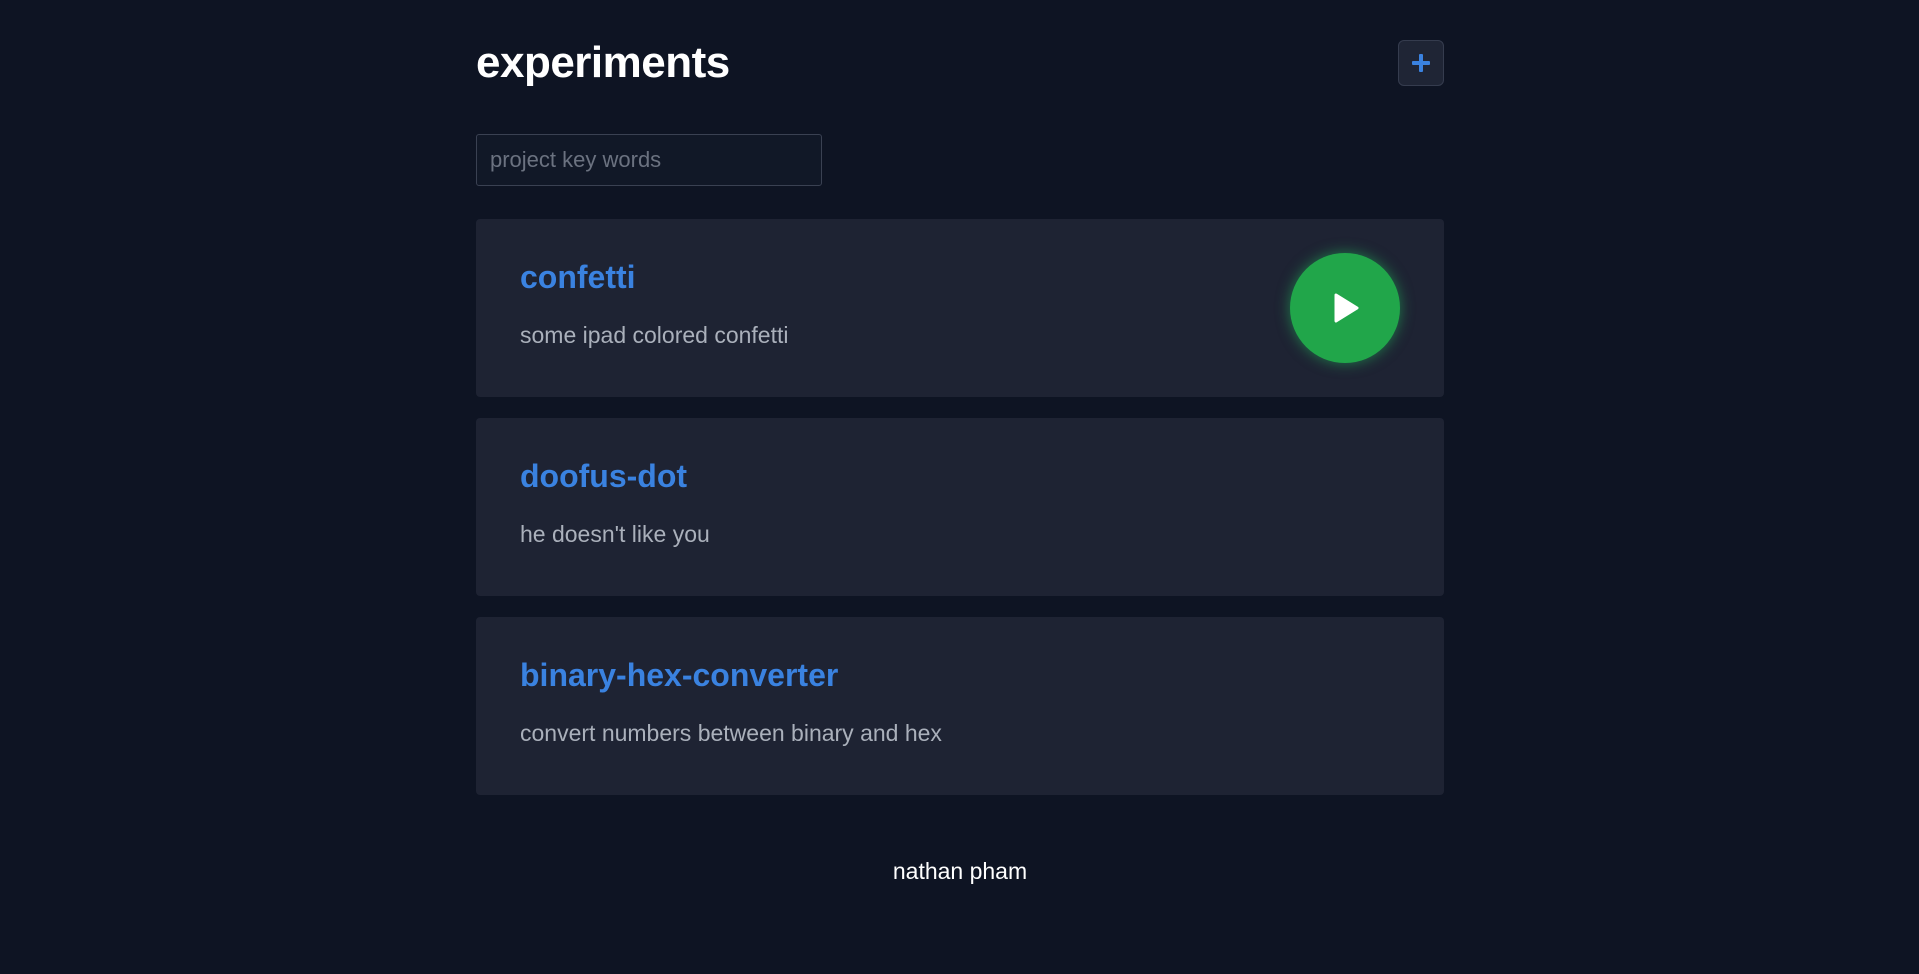  I want to click on play-icon, so click(1346, 308).